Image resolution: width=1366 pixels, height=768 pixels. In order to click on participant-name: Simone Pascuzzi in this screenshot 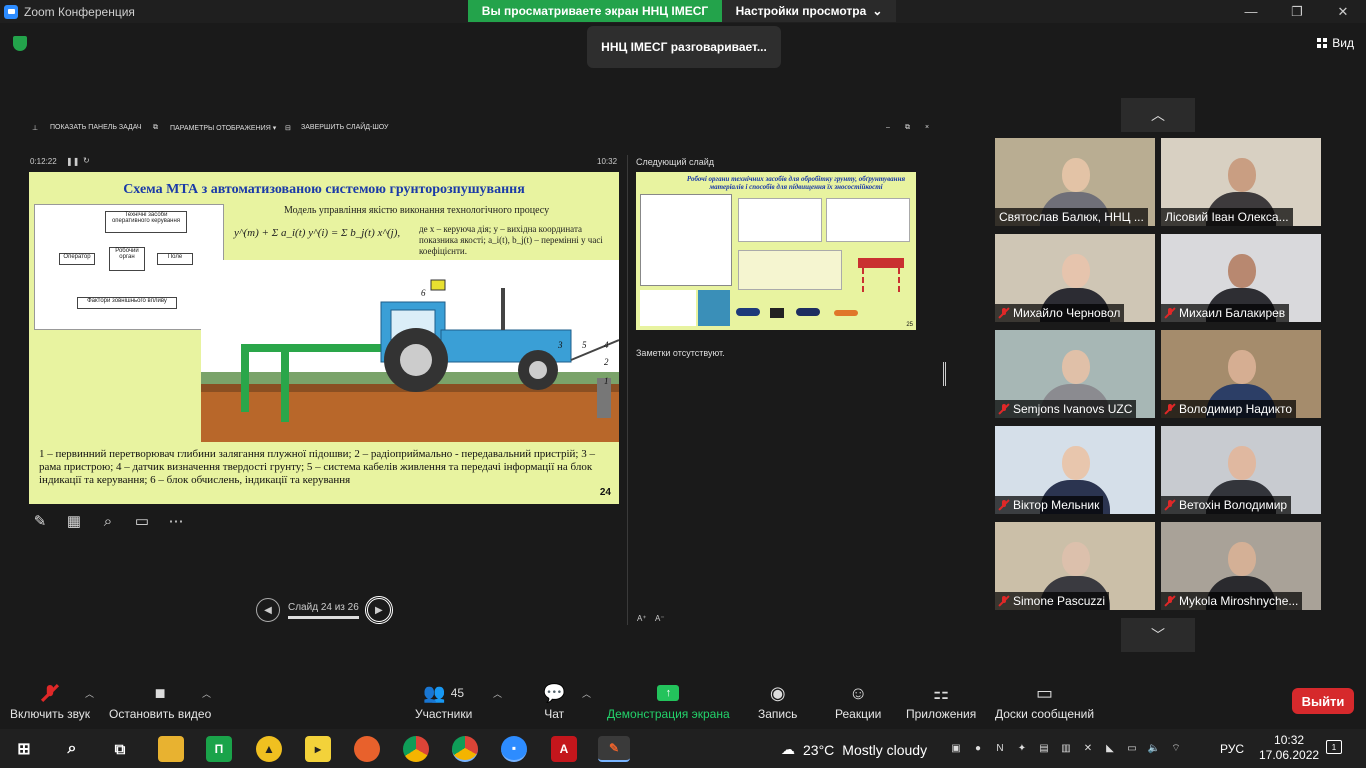, I will do `click(1059, 601)`.